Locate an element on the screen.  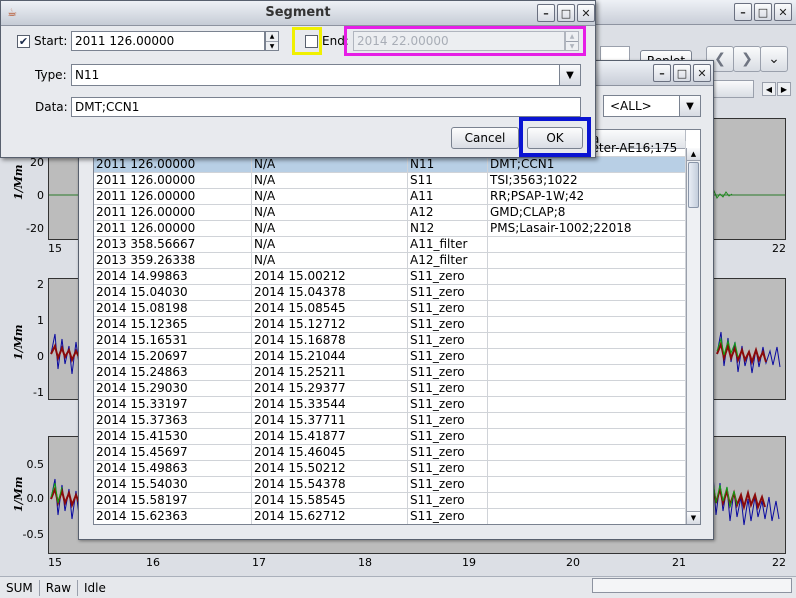
table-row: 2011 126.00000 N/A A12 GMD;CLAP;8 is located at coordinates (390, 213).